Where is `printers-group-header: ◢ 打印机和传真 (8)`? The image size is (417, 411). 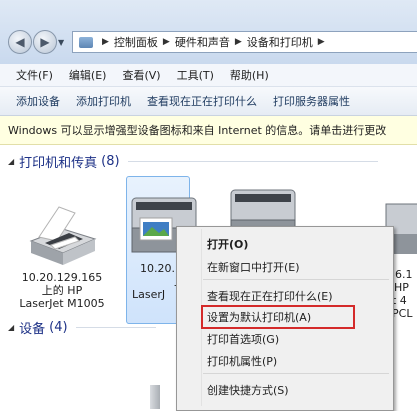 printers-group-header: ◢ 打印机和传真 (8) is located at coordinates (193, 161).